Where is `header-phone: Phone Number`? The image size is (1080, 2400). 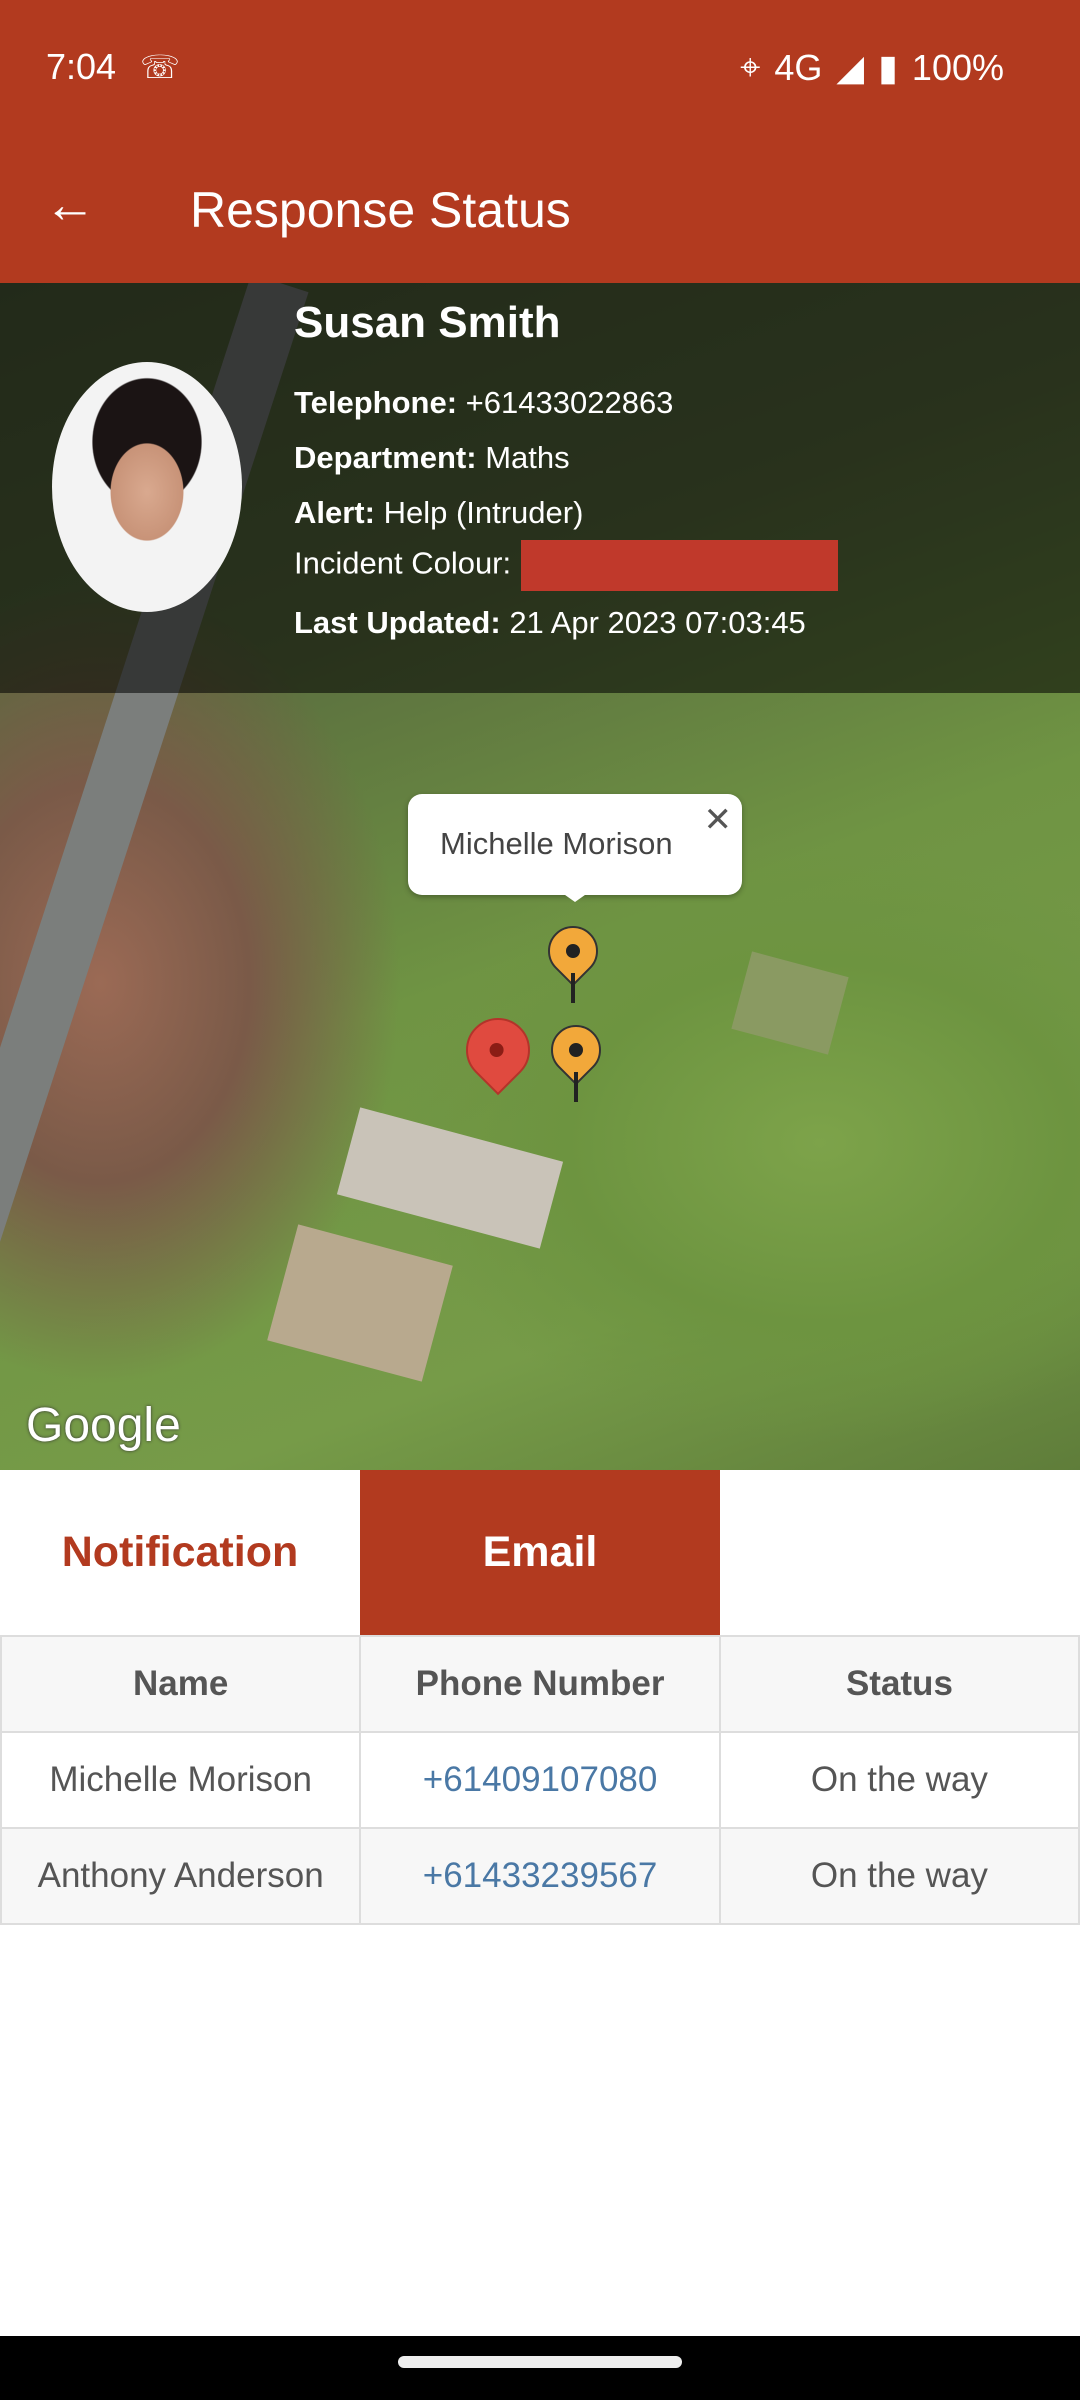 header-phone: Phone Number is located at coordinates (540, 1684).